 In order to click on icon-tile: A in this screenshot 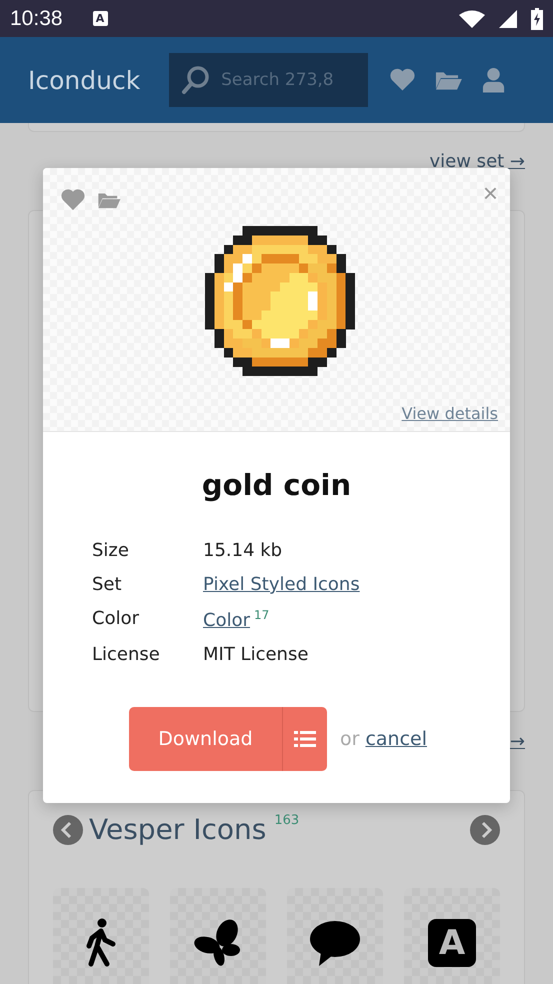, I will do `click(452, 936)`.